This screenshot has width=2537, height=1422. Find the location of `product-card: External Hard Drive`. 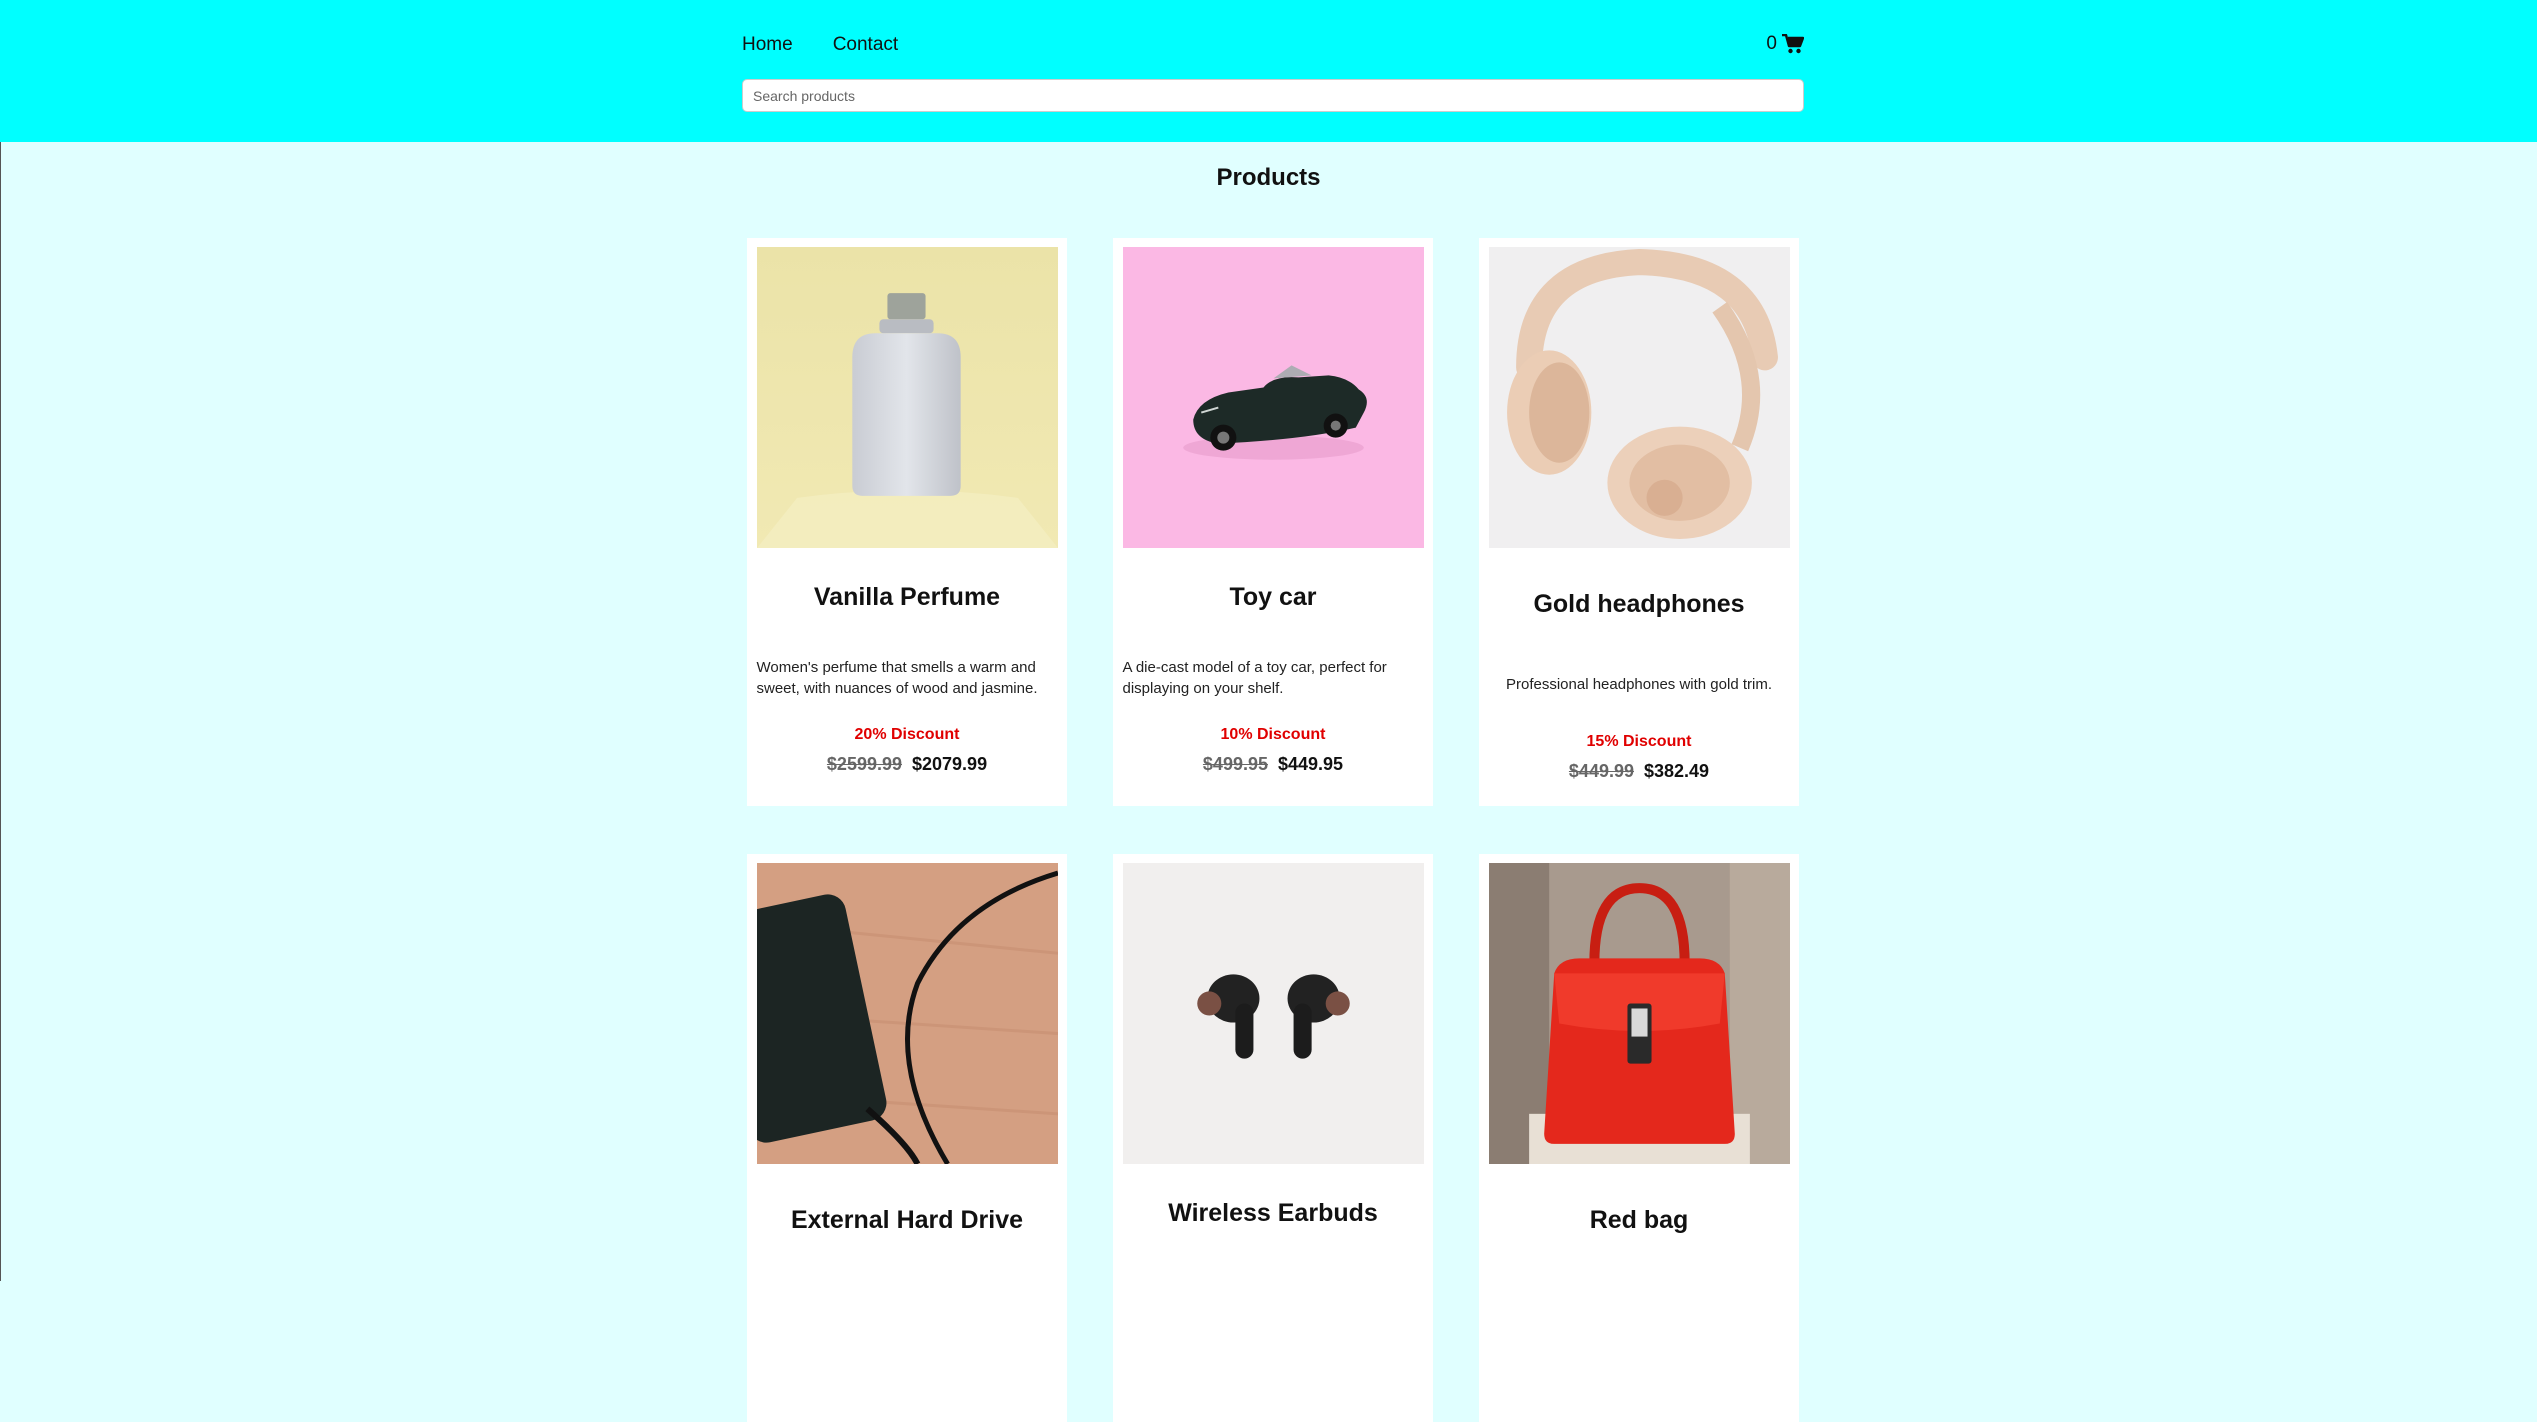

product-card: External Hard Drive is located at coordinates (907, 1138).